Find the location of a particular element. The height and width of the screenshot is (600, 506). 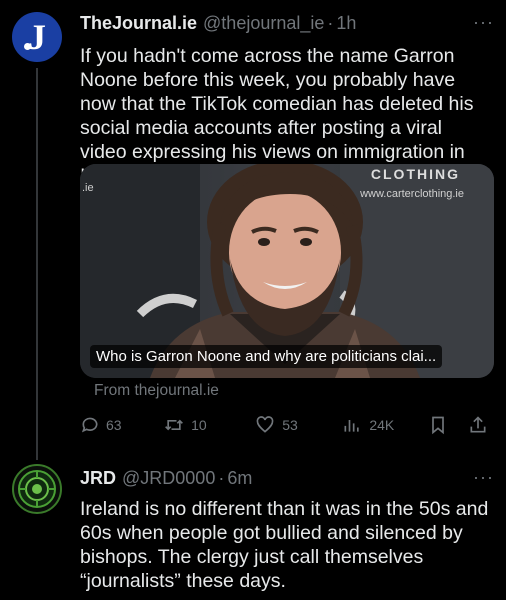

views-icon is located at coordinates (351, 426).